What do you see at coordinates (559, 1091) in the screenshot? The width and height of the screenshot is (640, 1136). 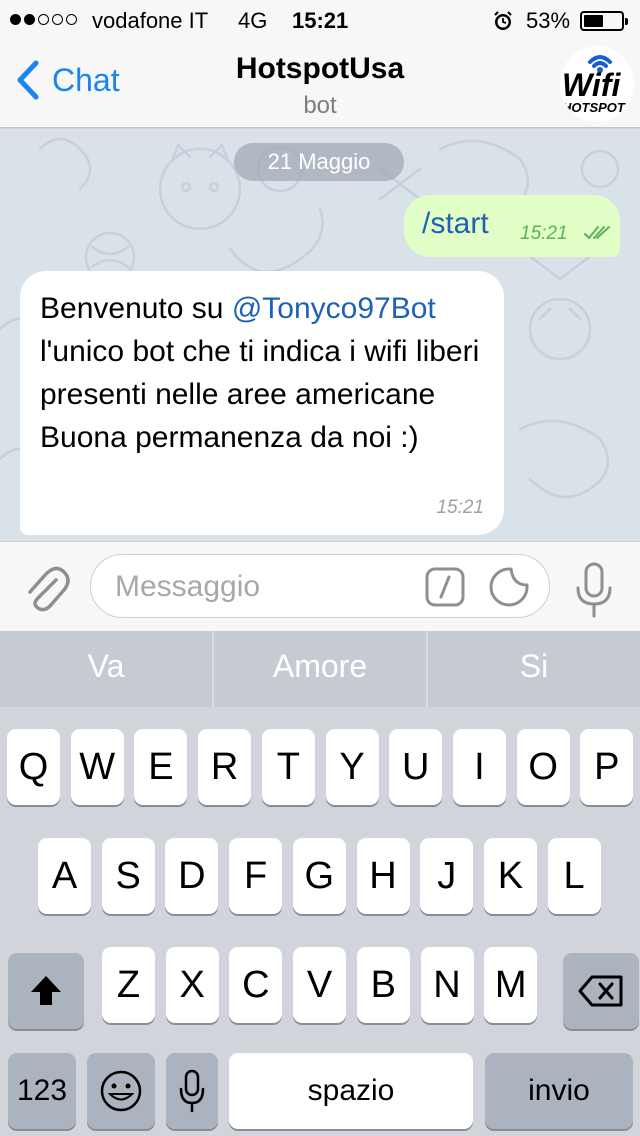 I see `return-key: invio` at bounding box center [559, 1091].